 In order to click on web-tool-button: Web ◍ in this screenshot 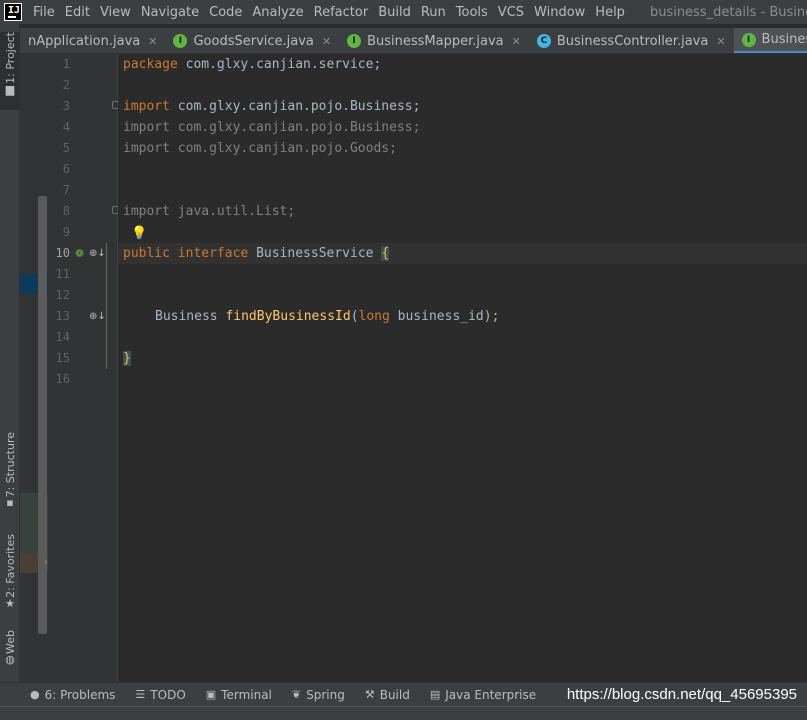, I will do `click(10, 648)`.